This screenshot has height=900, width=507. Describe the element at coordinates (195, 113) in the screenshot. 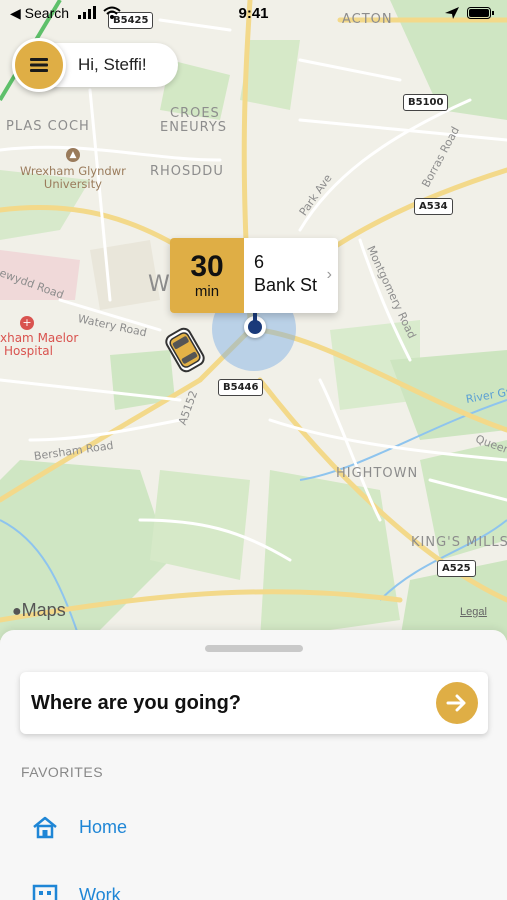

I see `map-label-croes: CROES` at that location.